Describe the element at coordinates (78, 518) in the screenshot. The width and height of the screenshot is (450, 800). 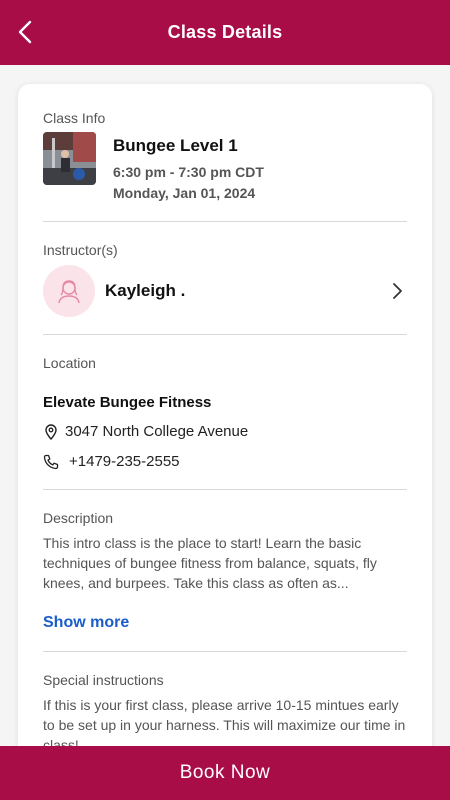
I see `description-label: Description` at that location.